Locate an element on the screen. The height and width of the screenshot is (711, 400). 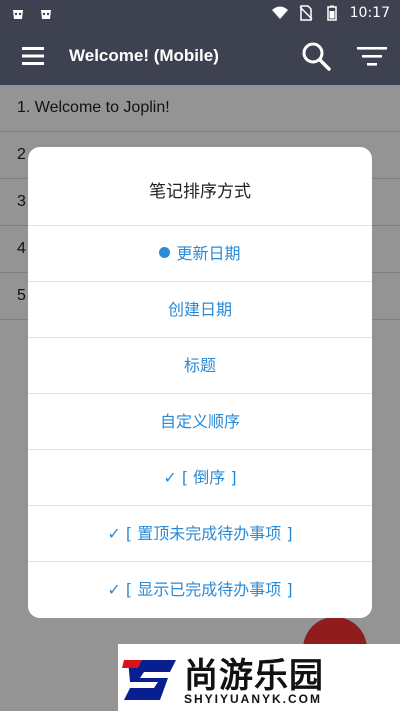
no-sim-icon is located at coordinates (306, 13).